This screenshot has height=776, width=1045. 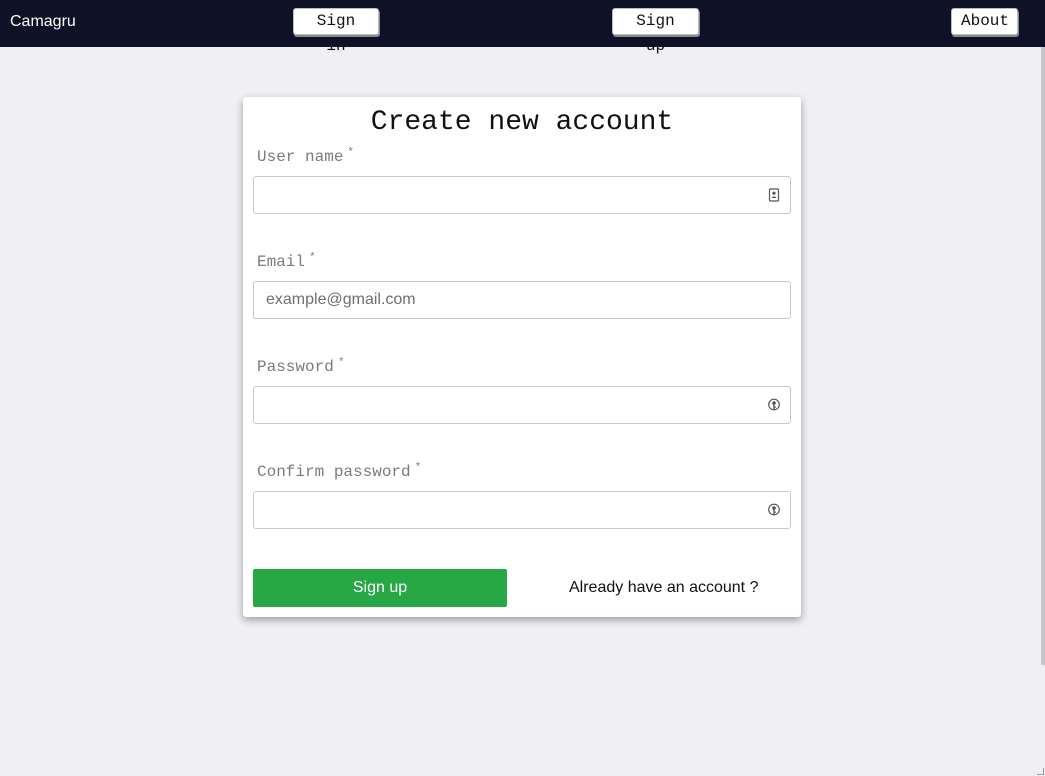 I want to click on page-title: Create new account, so click(x=522, y=122).